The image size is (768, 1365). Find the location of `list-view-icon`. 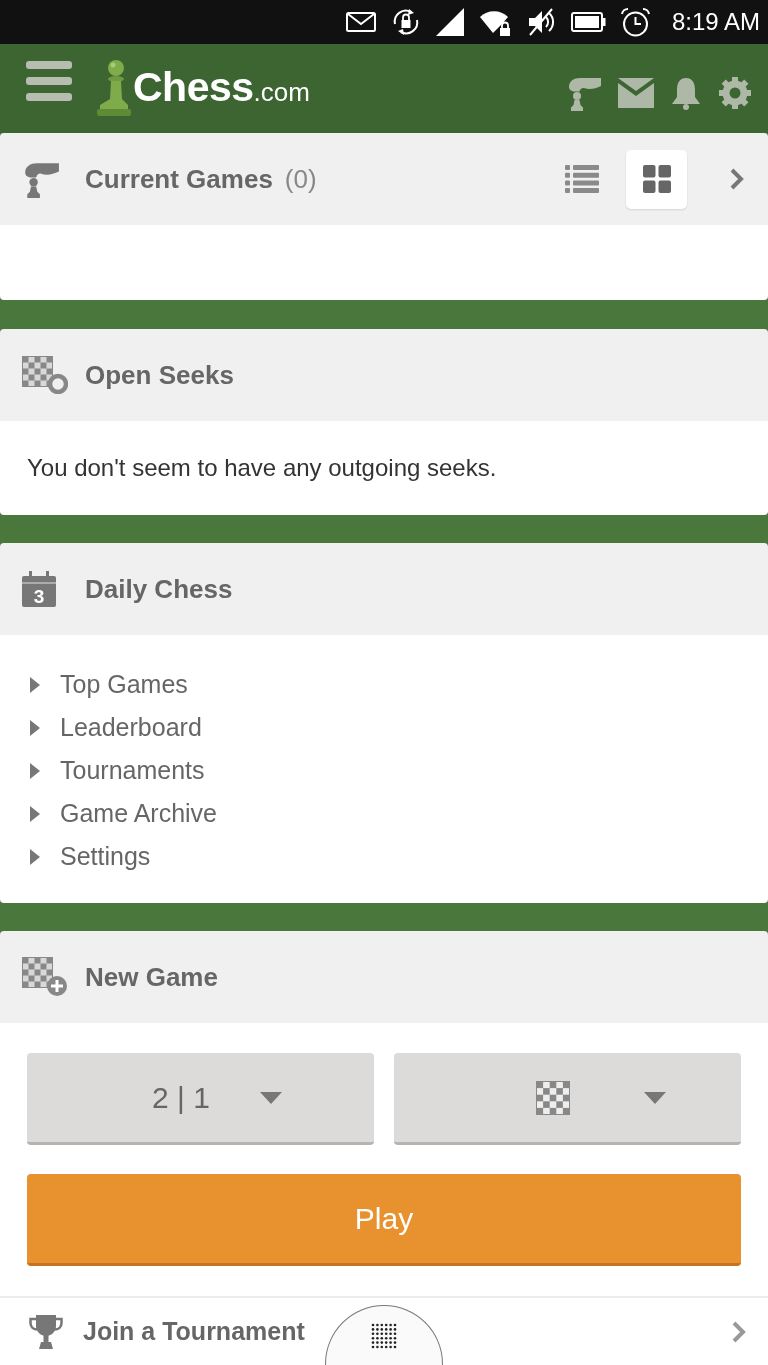

list-view-icon is located at coordinates (581, 179).